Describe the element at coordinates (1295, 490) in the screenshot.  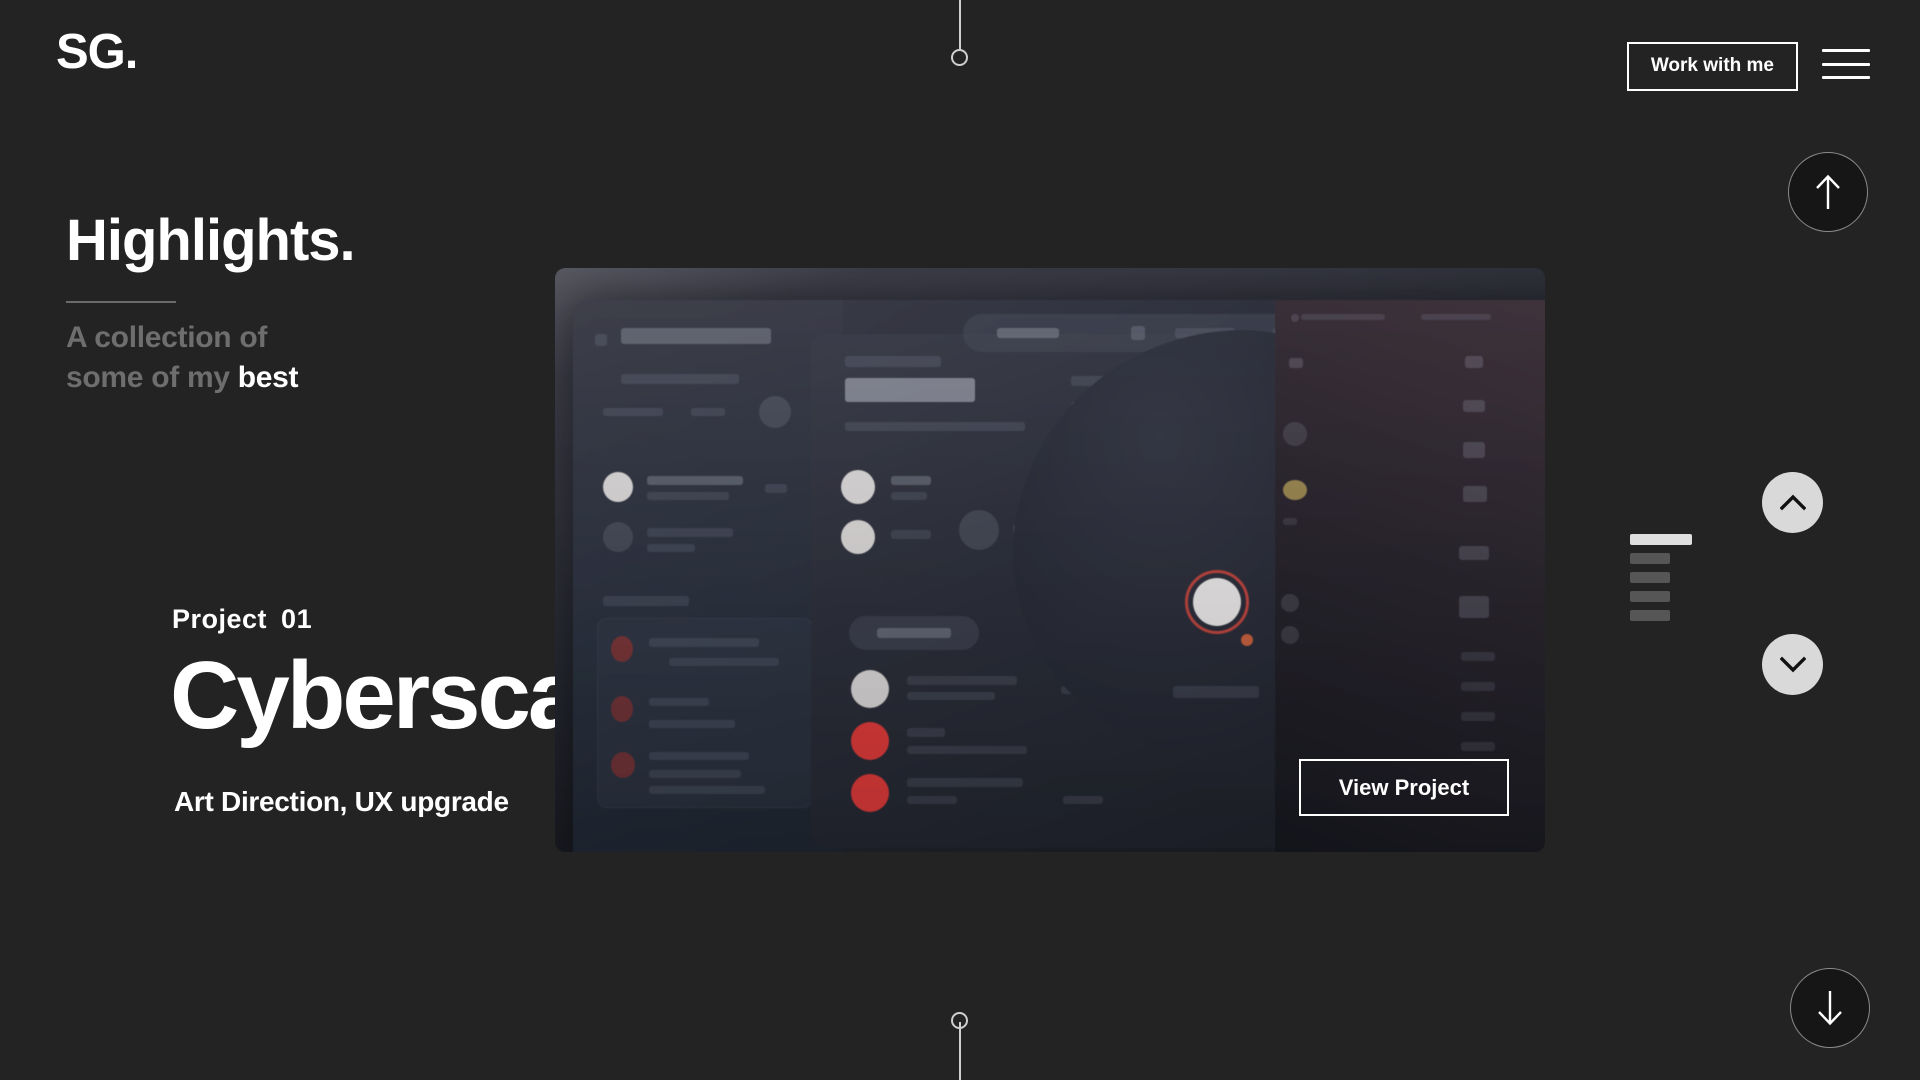
I see `mockup-right-icon-c` at that location.